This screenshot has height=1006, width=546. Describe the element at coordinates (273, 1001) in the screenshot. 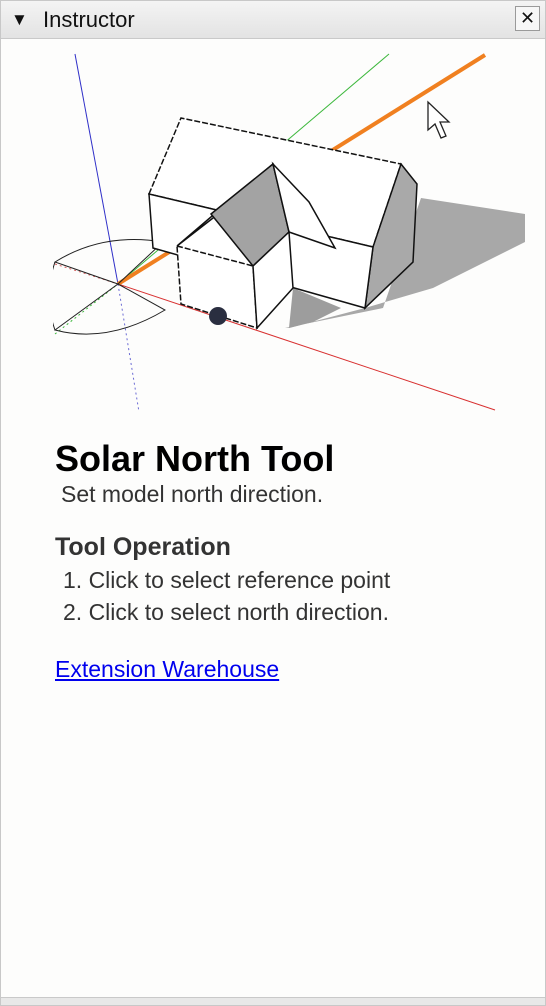

I see `panel-bottom-edge` at that location.